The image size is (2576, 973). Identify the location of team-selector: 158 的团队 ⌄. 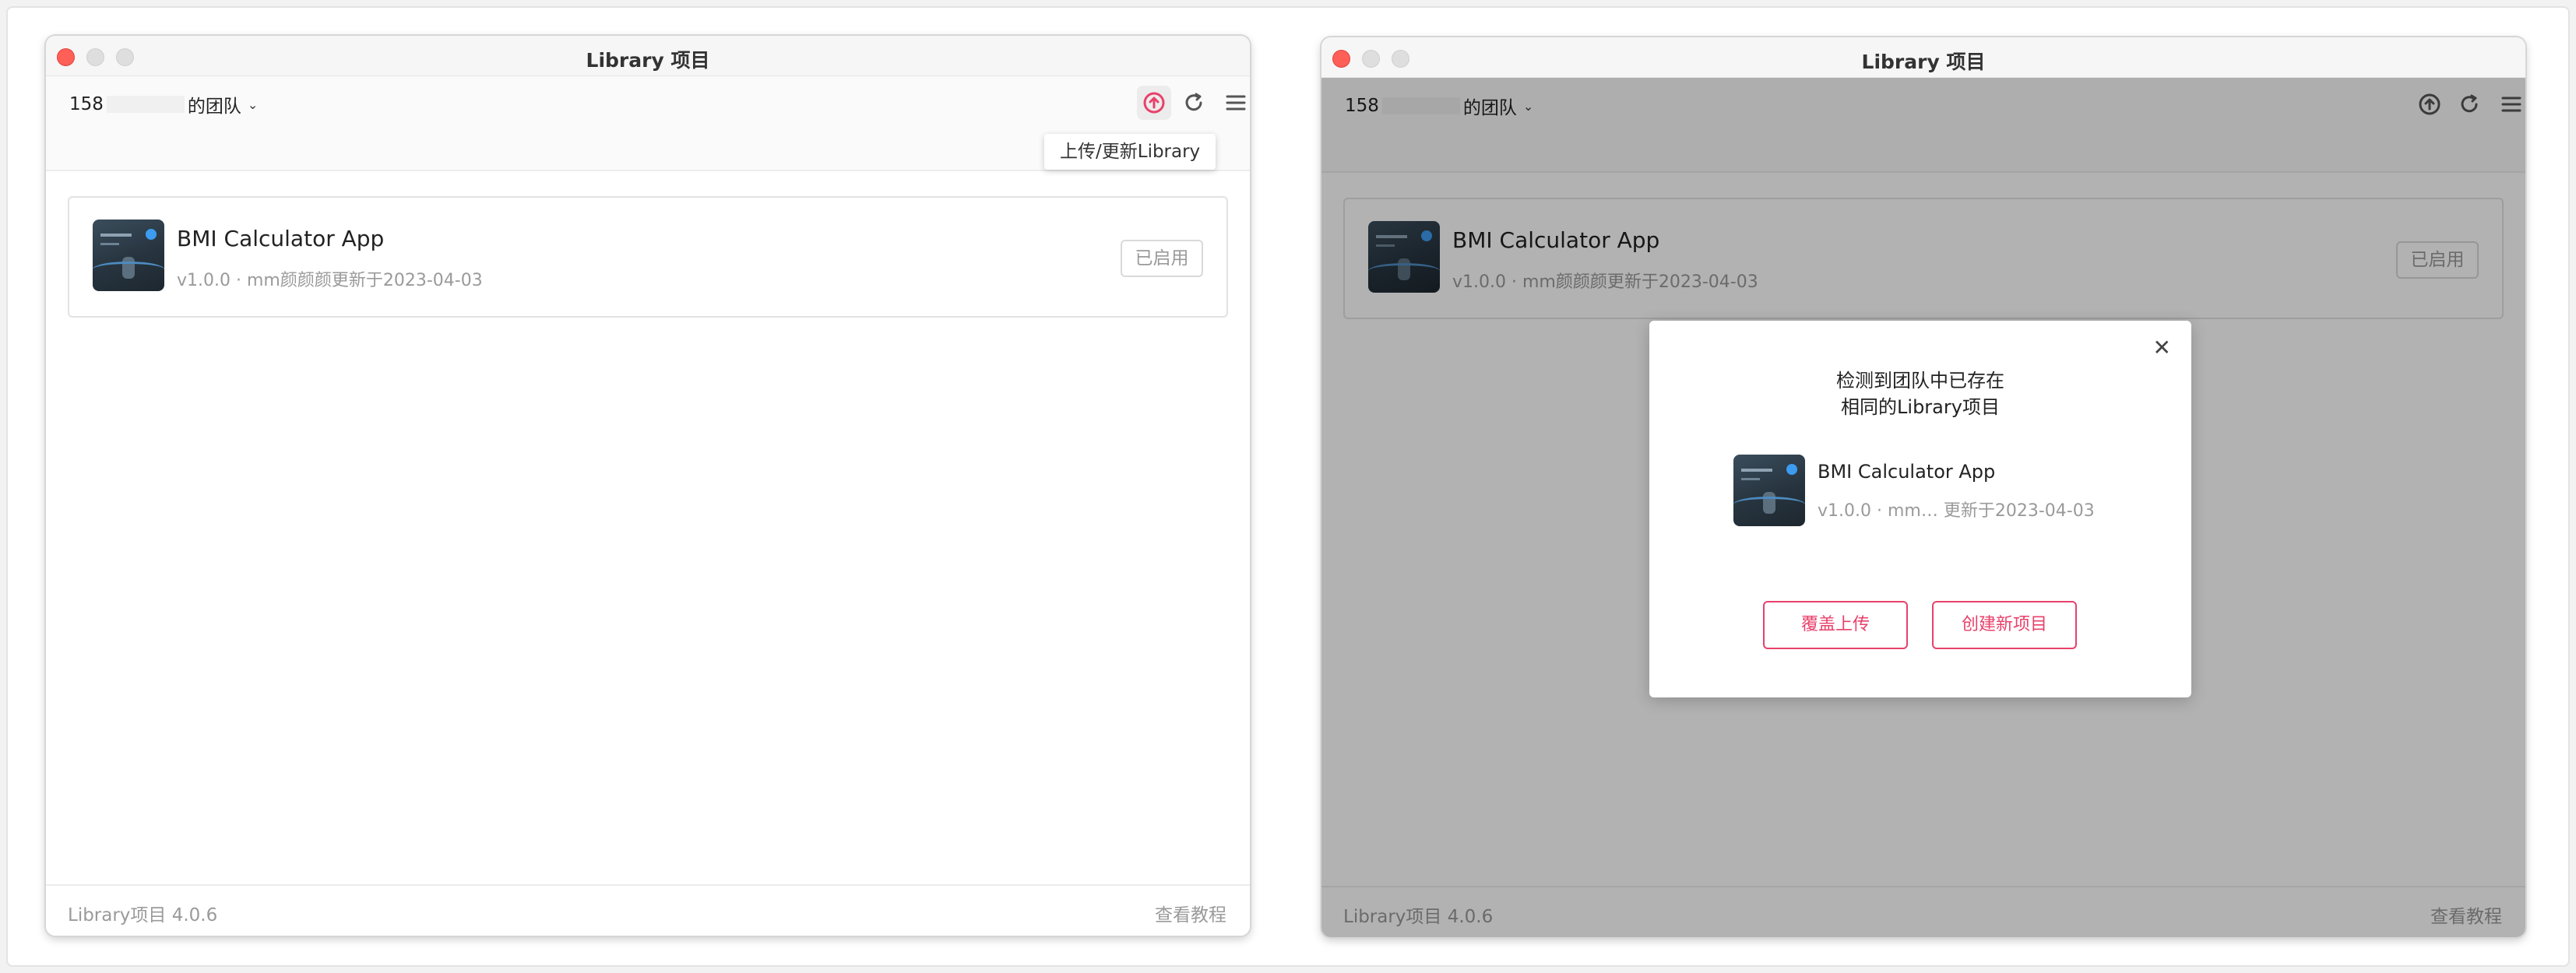
(163, 105).